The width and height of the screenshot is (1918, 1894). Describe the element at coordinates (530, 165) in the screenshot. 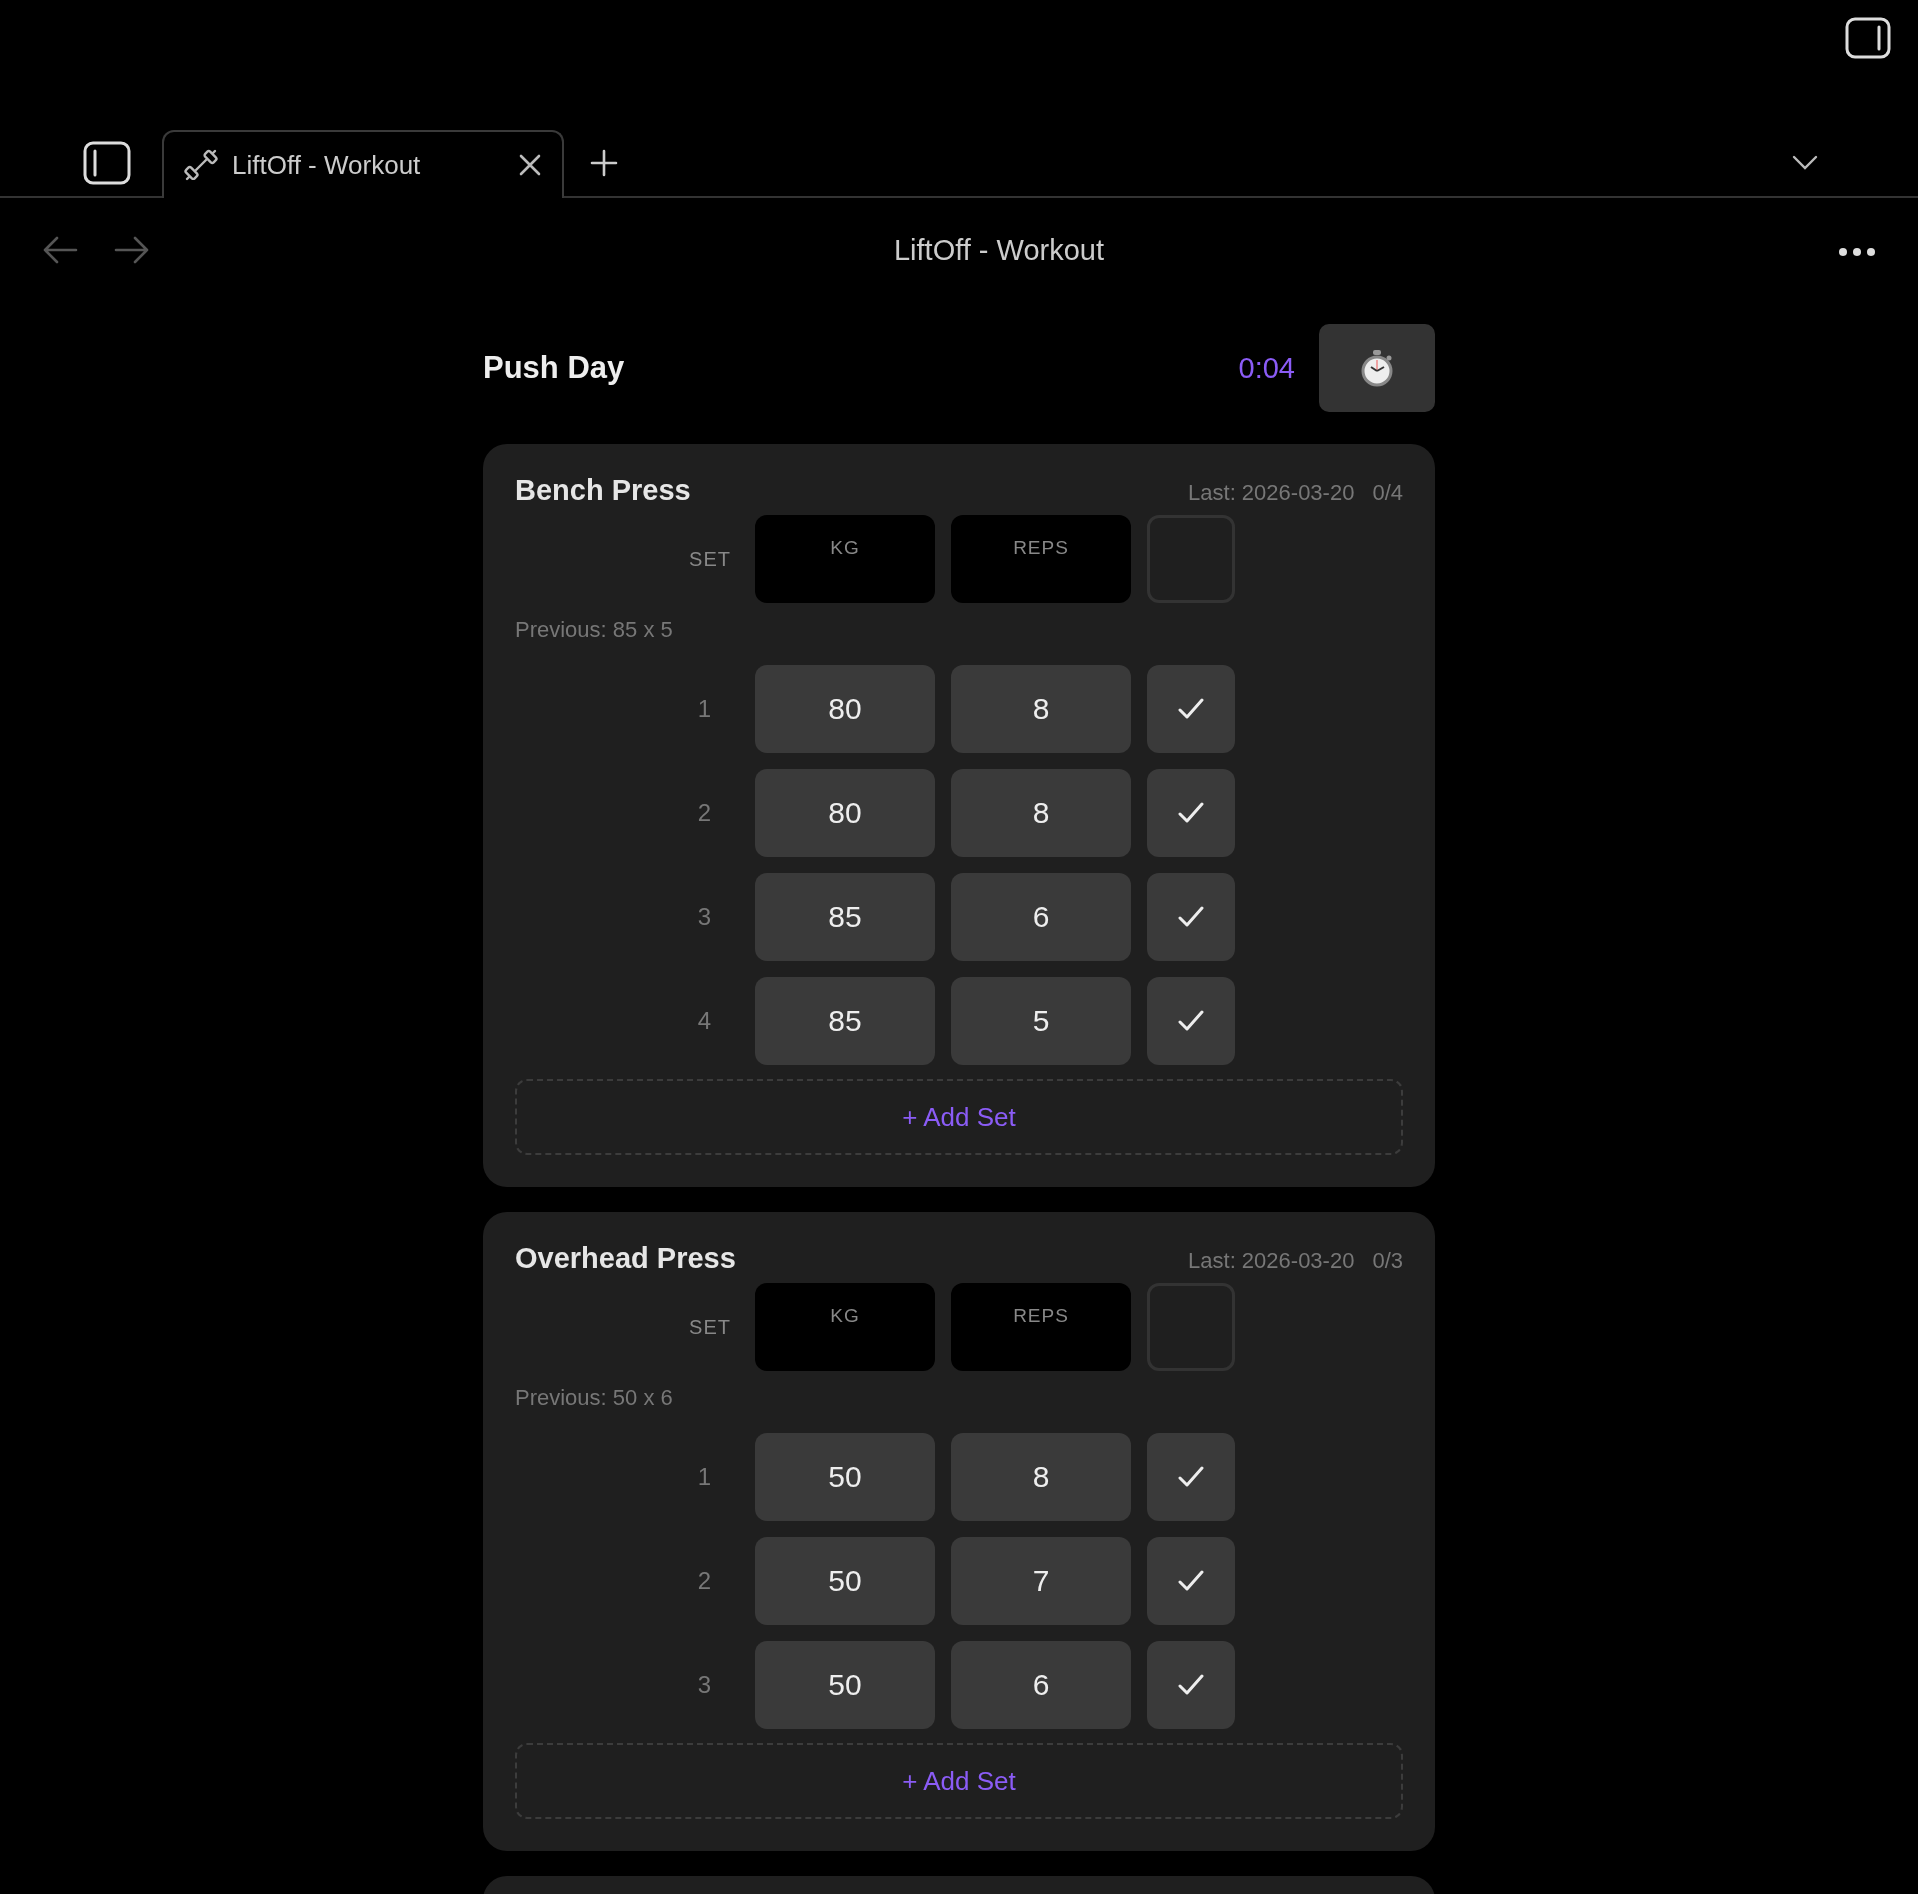

I see `close-icon` at that location.